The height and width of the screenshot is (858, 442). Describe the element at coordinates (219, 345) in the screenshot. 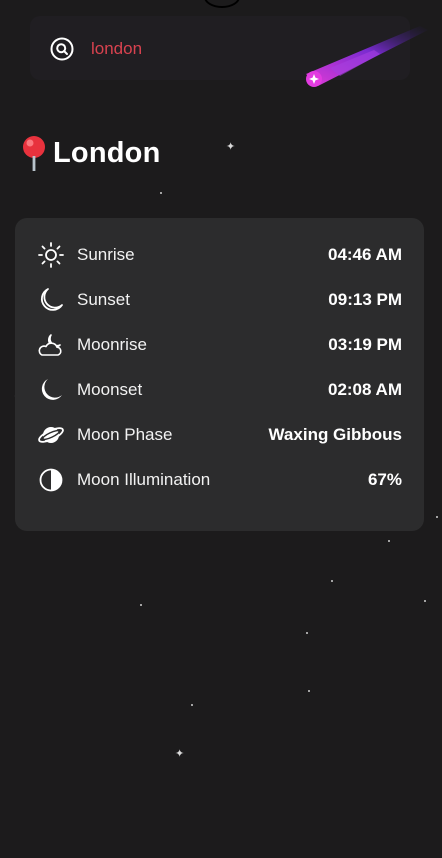

I see `moonrise-row: Moonrise 03:19 PM` at that location.